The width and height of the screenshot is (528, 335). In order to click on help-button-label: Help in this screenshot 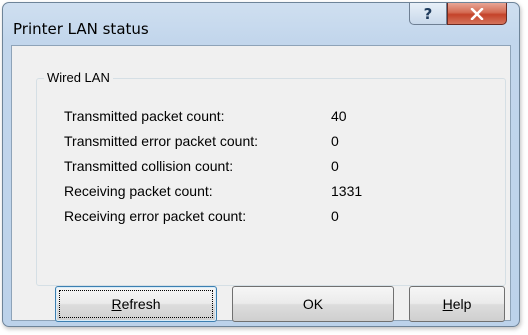, I will do `click(457, 304)`.